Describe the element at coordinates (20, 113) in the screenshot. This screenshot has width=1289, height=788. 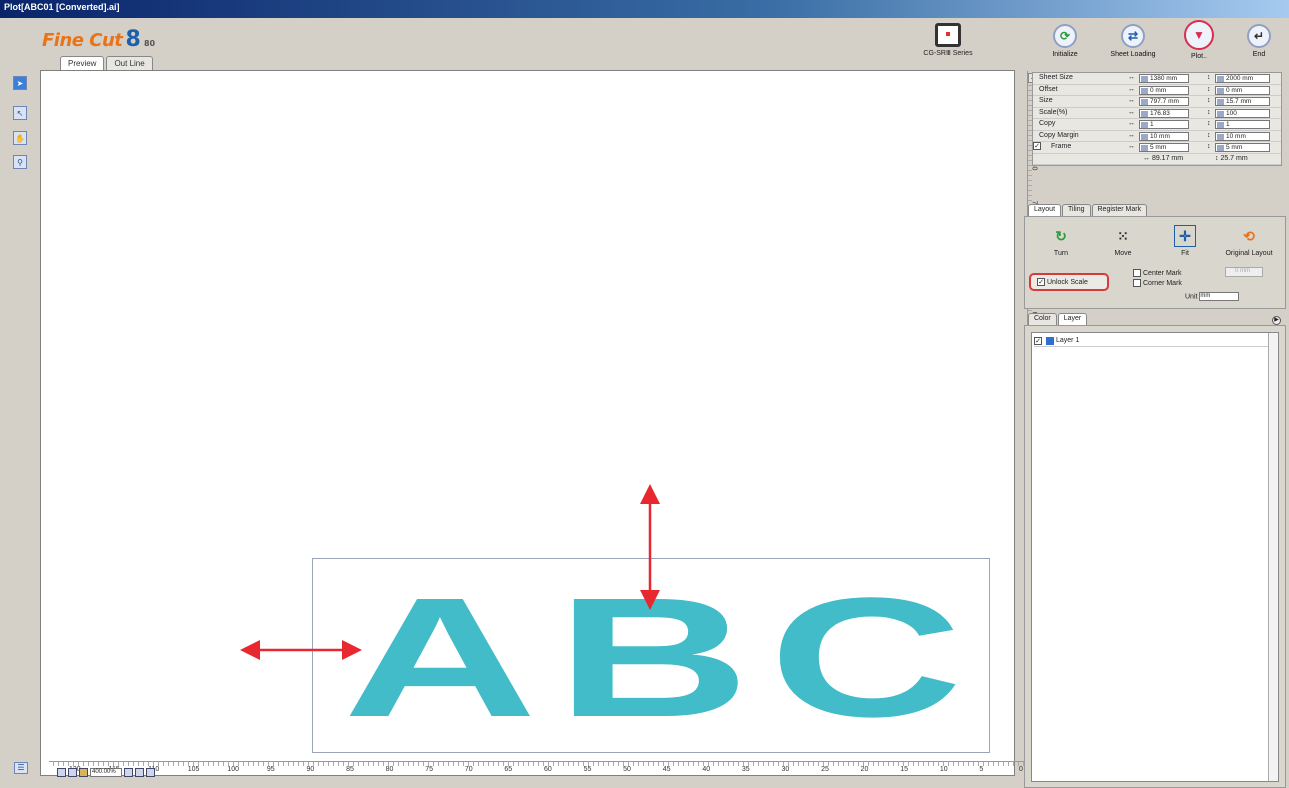
I see `node-select-icon: ↖` at that location.